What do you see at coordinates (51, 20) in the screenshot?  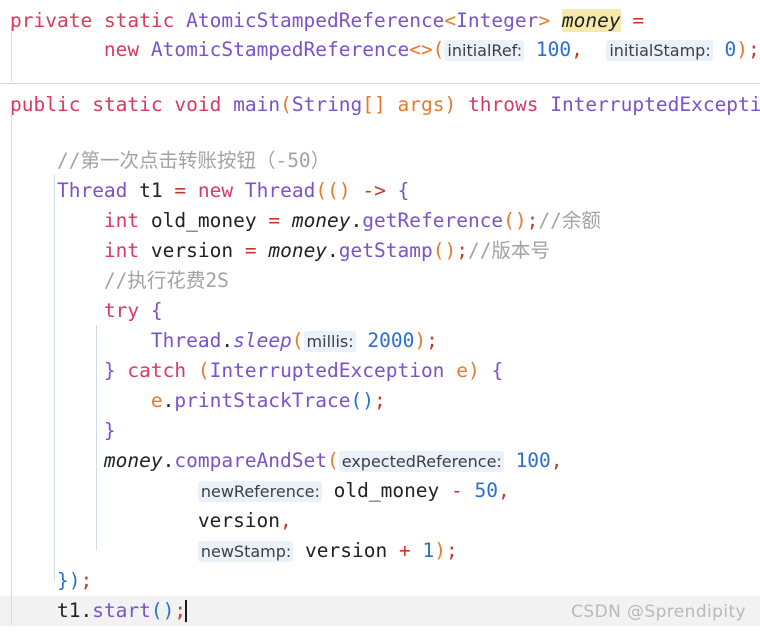 I see `token-keyword-private: private` at bounding box center [51, 20].